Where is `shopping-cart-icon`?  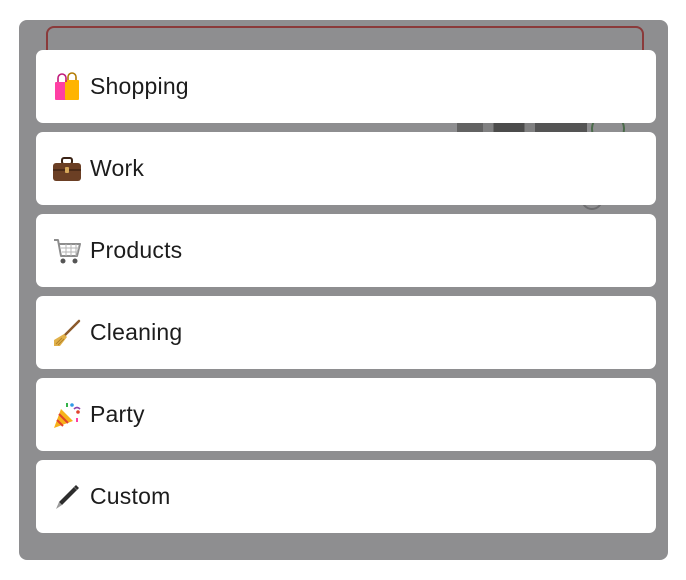 shopping-cart-icon is located at coordinates (67, 251).